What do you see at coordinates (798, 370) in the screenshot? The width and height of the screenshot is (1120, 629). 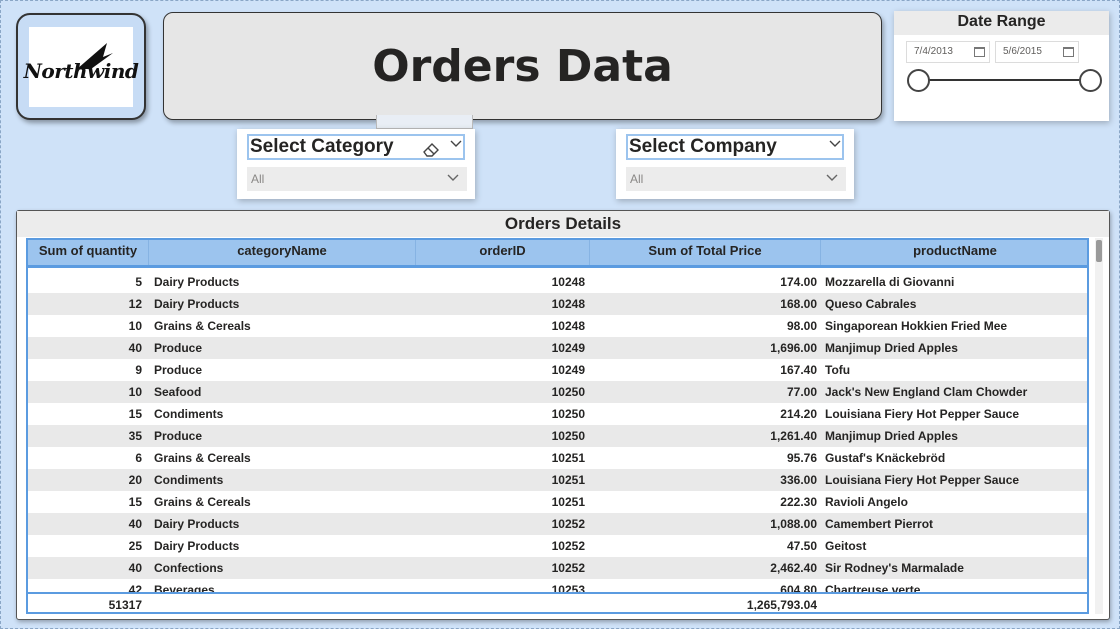 I see `row-total-price: 167.40` at bounding box center [798, 370].